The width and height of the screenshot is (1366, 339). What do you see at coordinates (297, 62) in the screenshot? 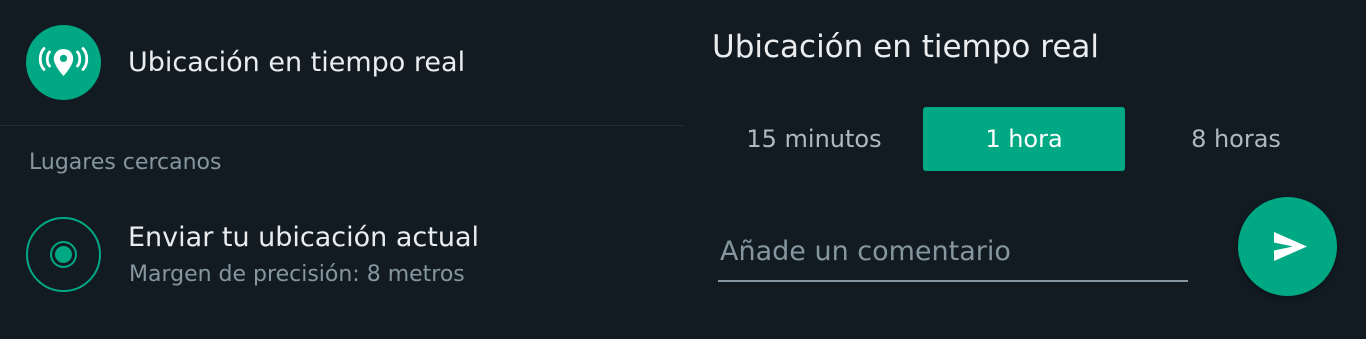
I see `live-location-label: Ubicación en tiempo real` at bounding box center [297, 62].